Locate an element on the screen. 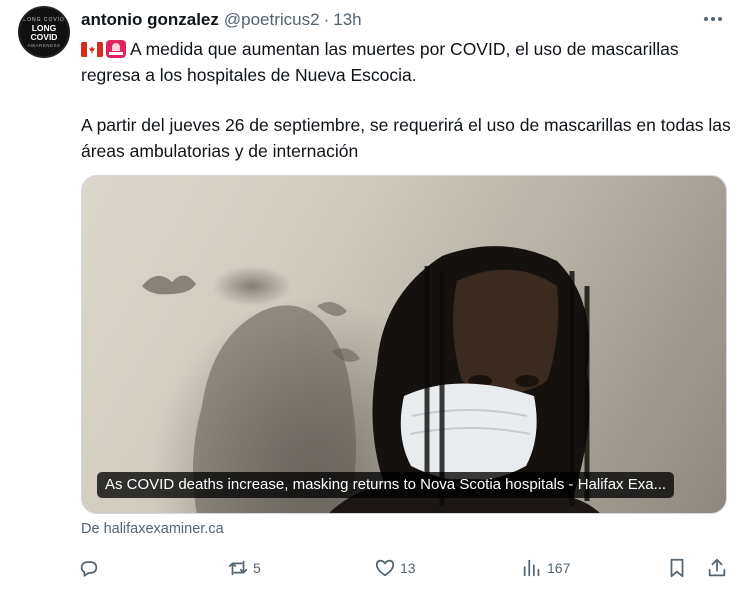 This screenshot has width=754, height=592. more-options-icon is located at coordinates (713, 19).